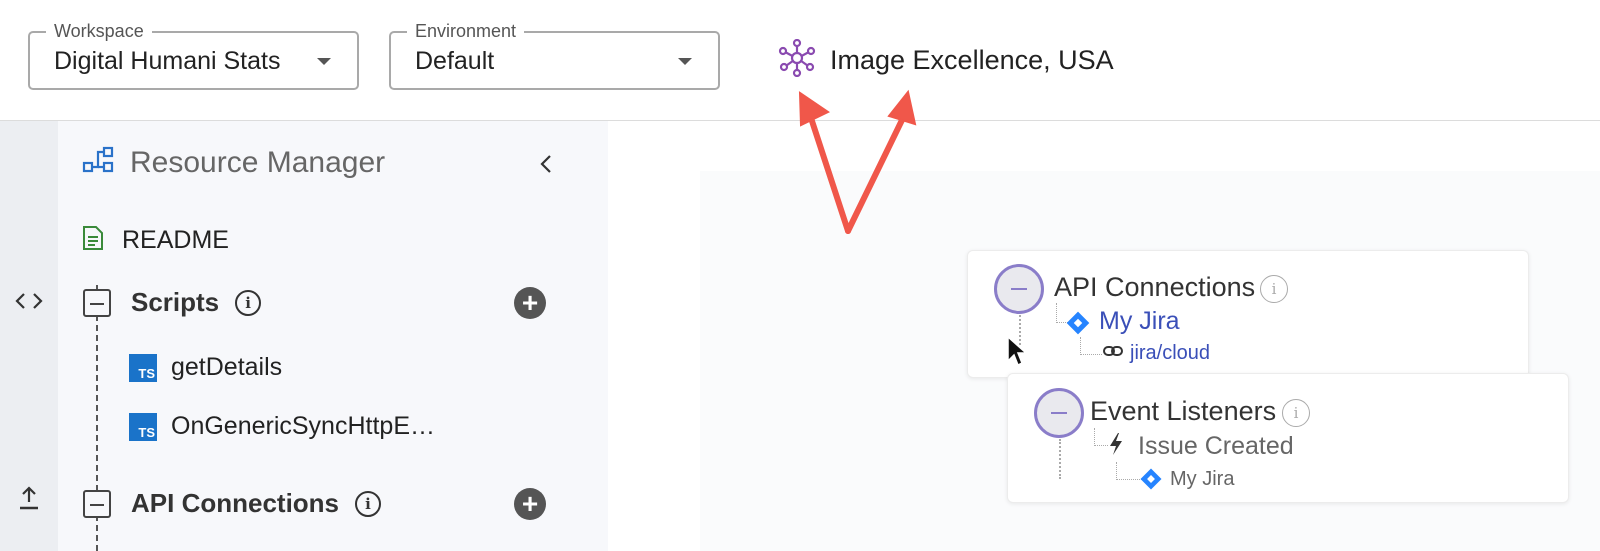  I want to click on upload-icon, so click(29, 499).